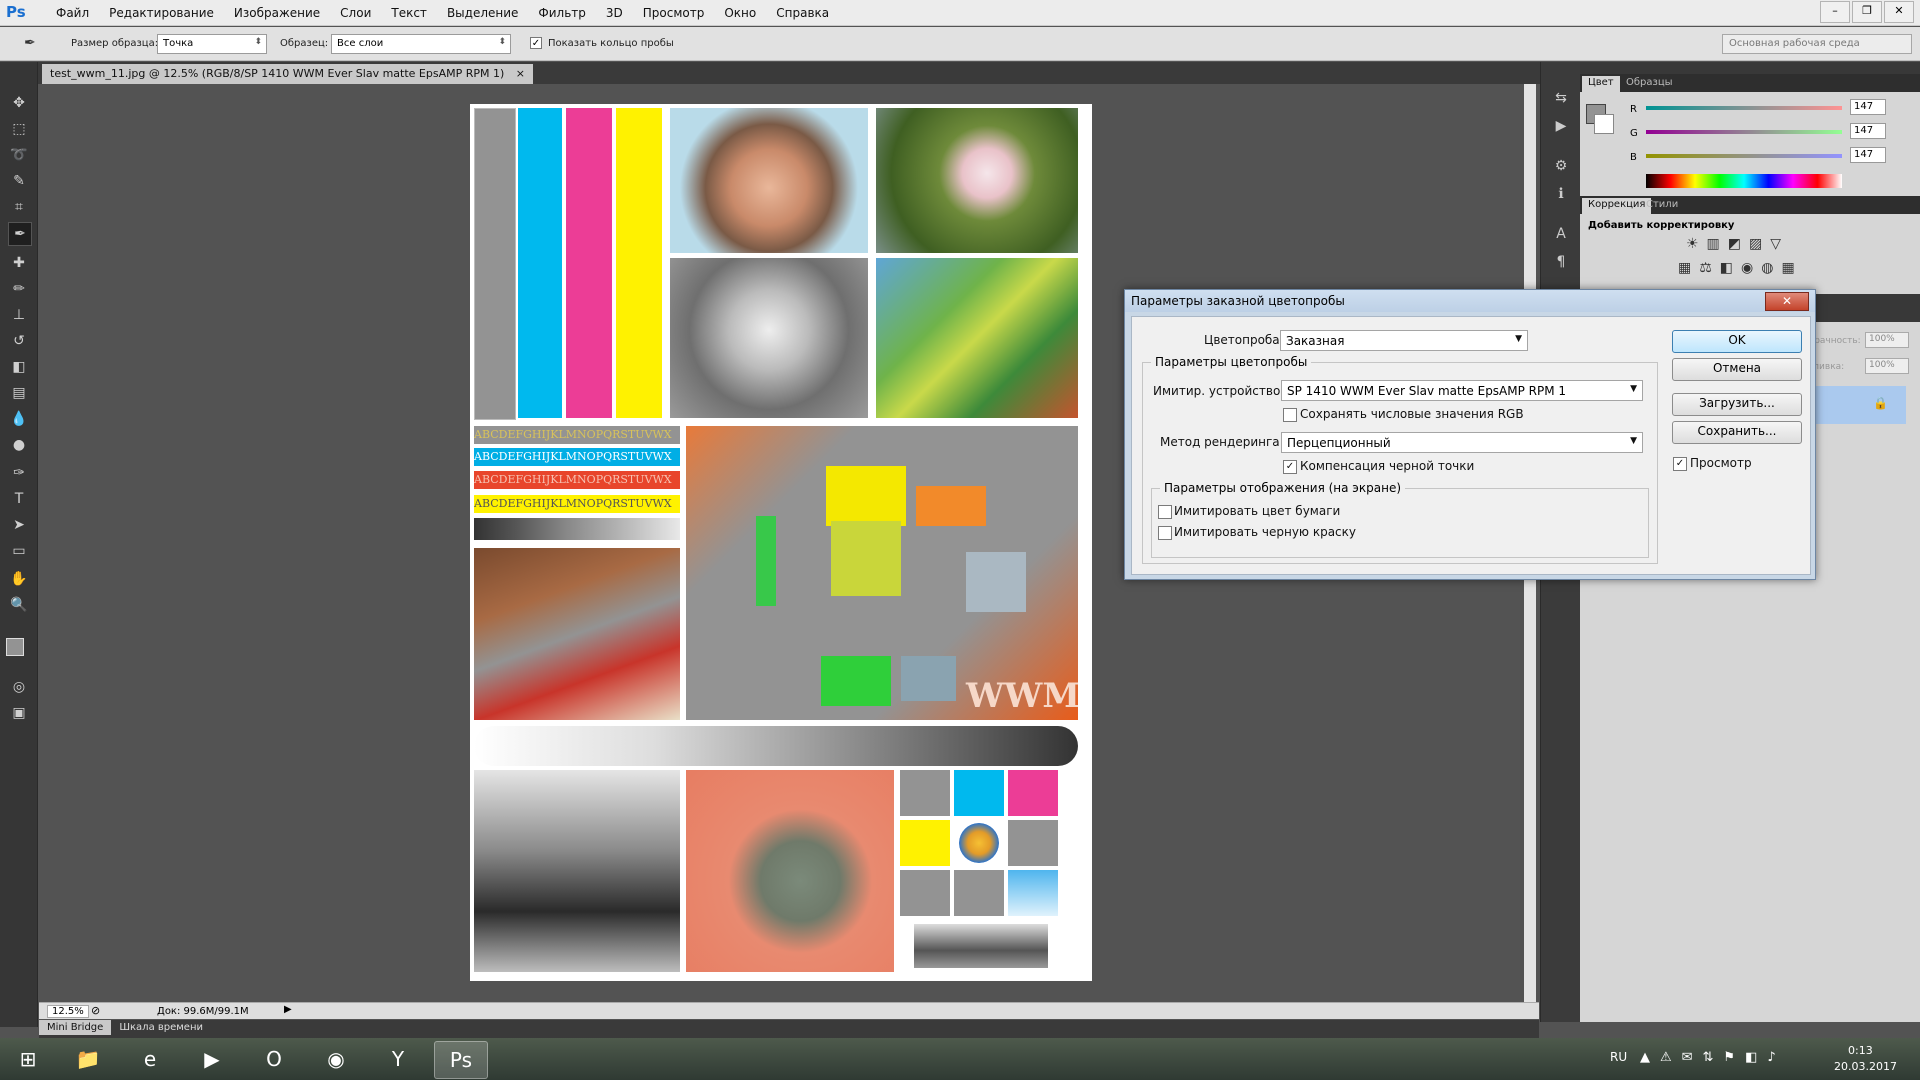 This screenshot has height=1080, width=1920. I want to click on photoshop-logo: Ps, so click(16, 12).